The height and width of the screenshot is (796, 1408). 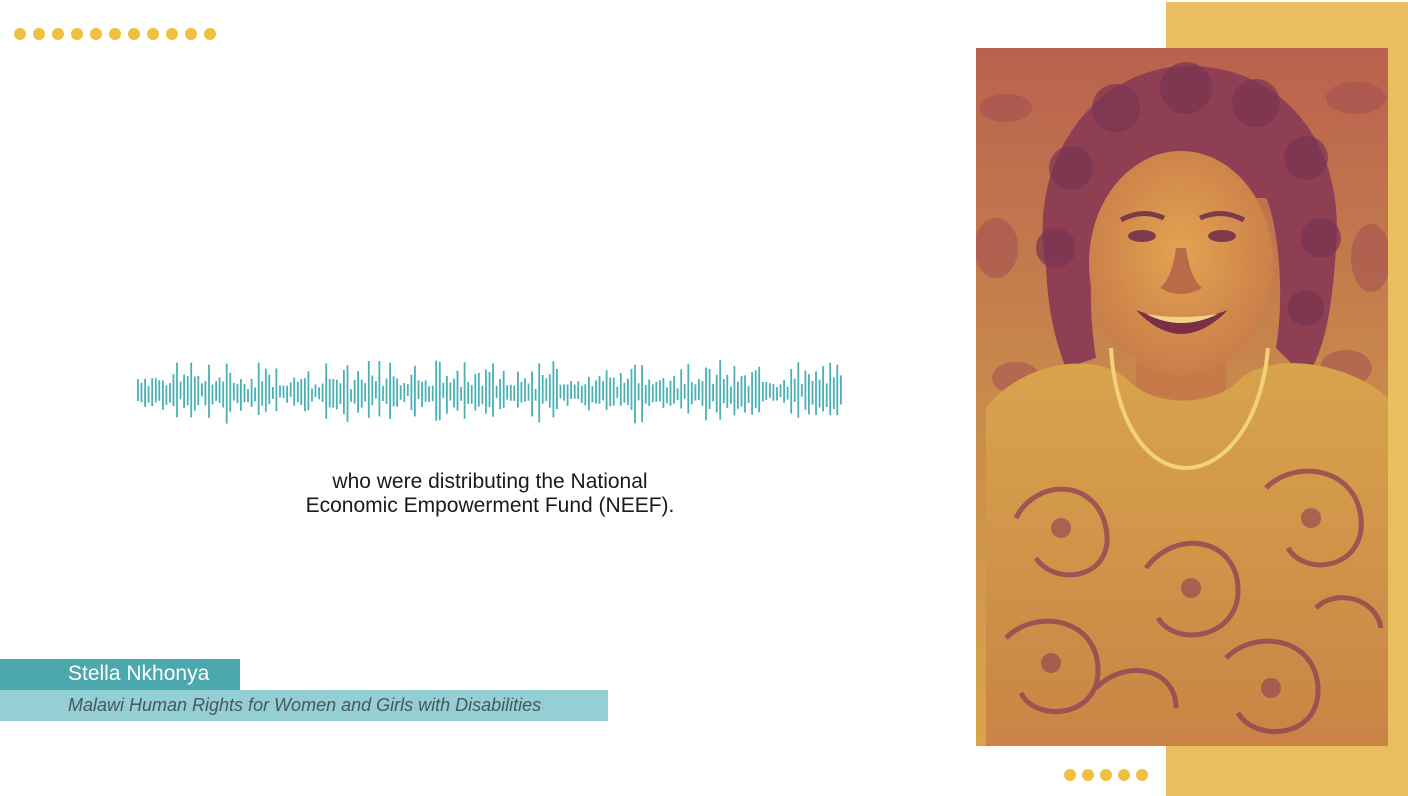 What do you see at coordinates (489, 392) in the screenshot?
I see `audio-waveform-icon` at bounding box center [489, 392].